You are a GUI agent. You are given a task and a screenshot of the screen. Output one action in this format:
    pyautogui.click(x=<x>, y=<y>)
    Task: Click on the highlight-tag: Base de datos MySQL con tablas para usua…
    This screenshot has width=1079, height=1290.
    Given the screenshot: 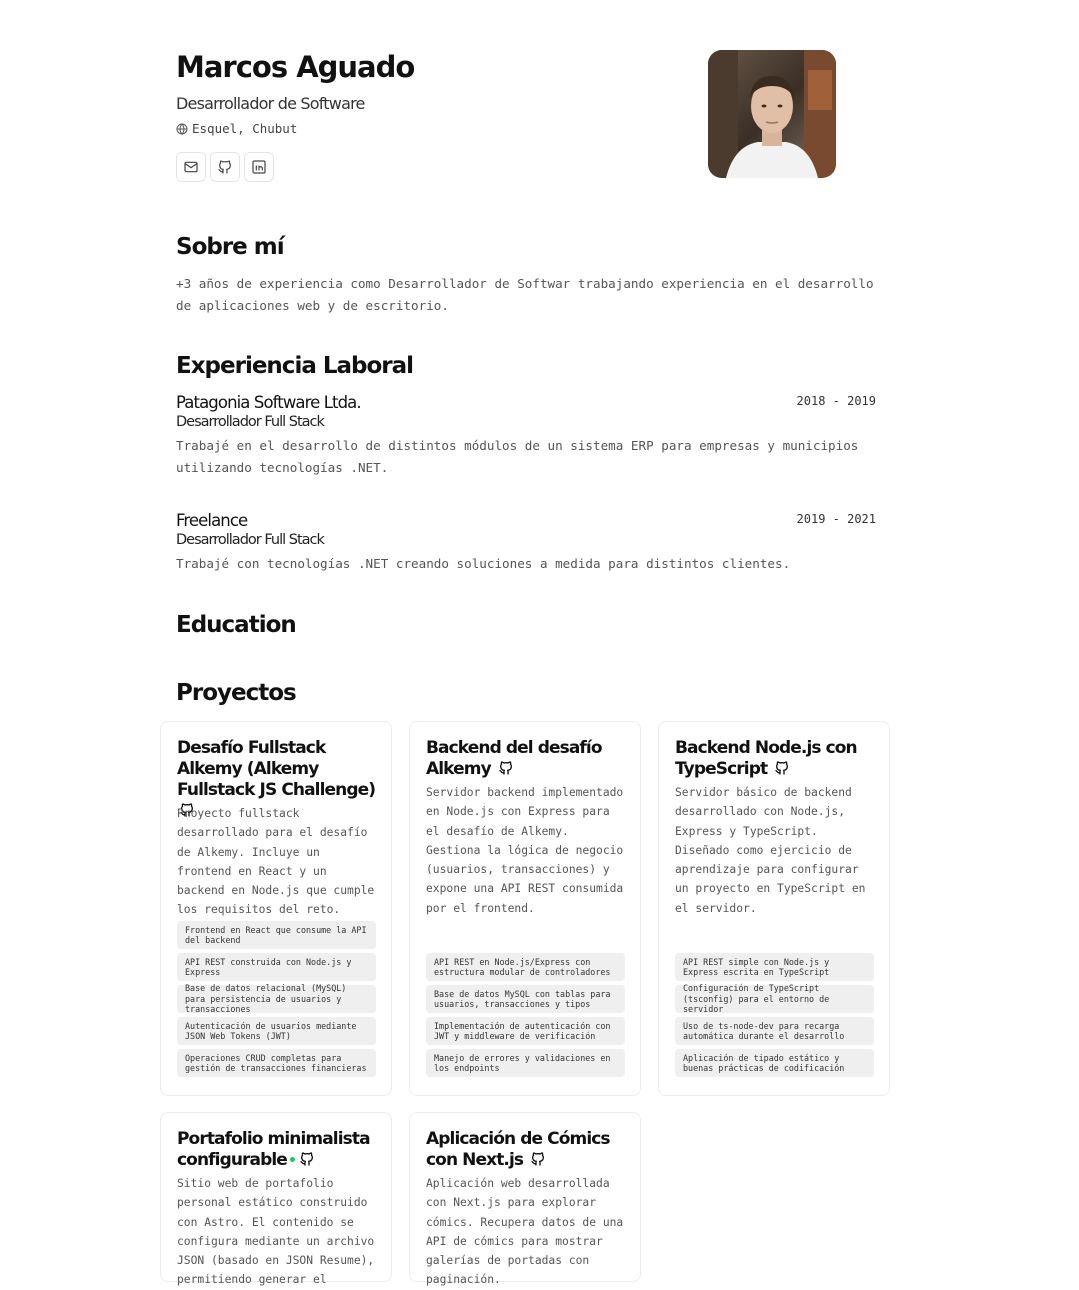 What is the action you would take?
    pyautogui.click(x=525, y=999)
    